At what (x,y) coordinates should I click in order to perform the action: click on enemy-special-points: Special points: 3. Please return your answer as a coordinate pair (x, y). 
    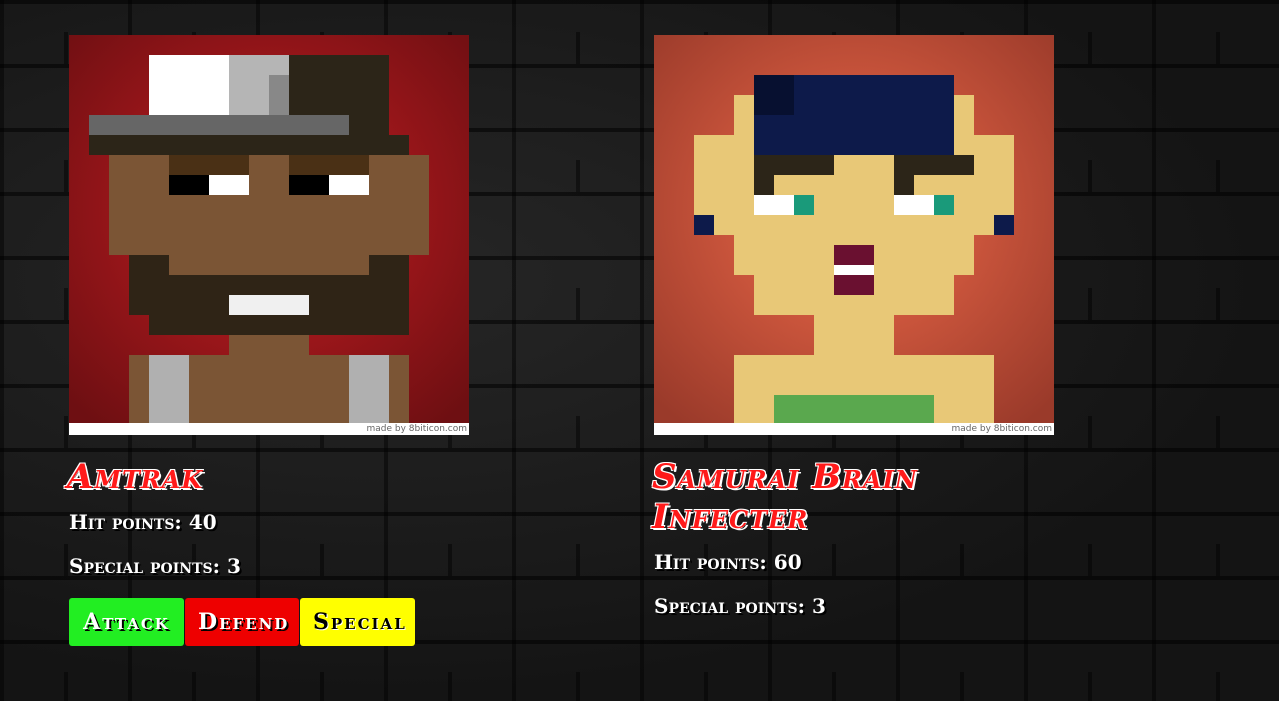
    Looking at the image, I should click on (854, 606).